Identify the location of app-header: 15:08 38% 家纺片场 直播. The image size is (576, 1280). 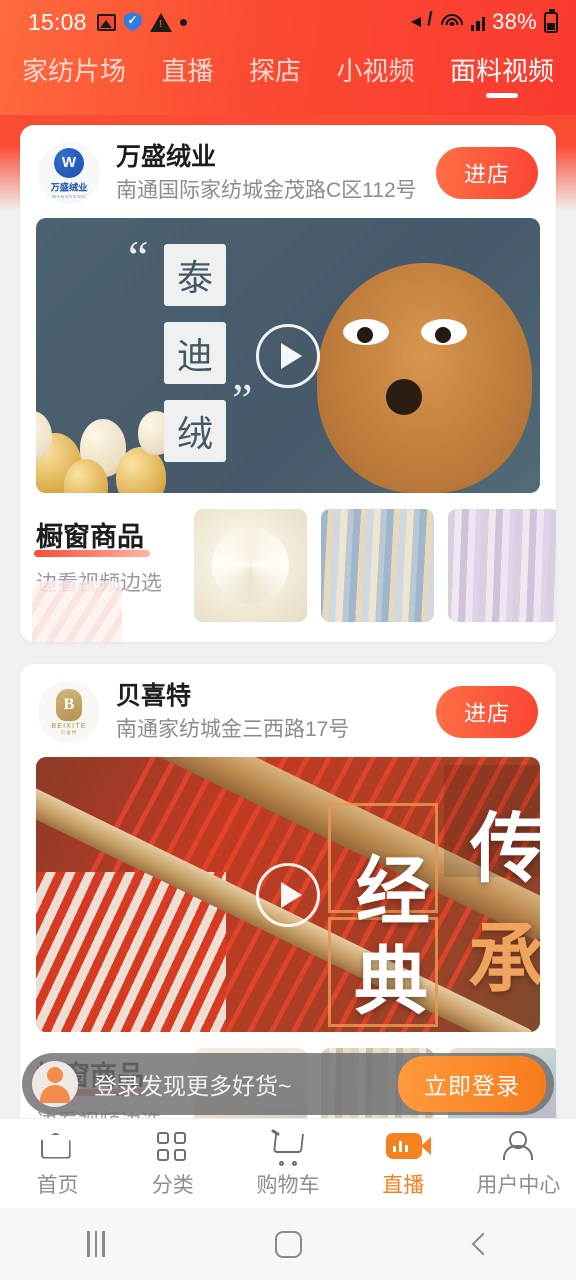
(288, 57).